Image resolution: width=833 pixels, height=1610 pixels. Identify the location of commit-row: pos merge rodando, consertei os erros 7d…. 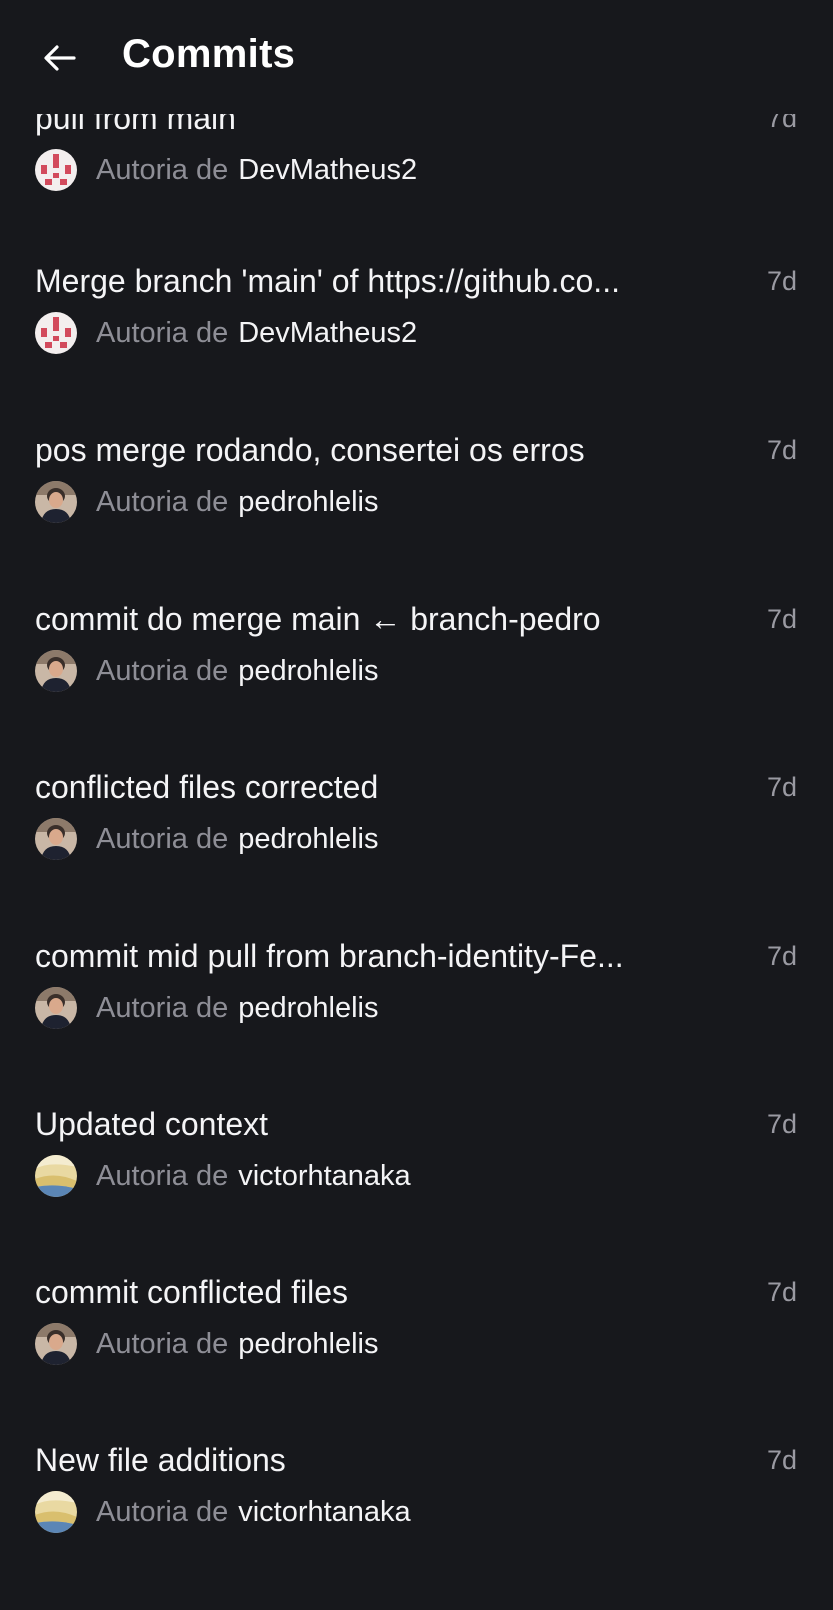
(416, 515).